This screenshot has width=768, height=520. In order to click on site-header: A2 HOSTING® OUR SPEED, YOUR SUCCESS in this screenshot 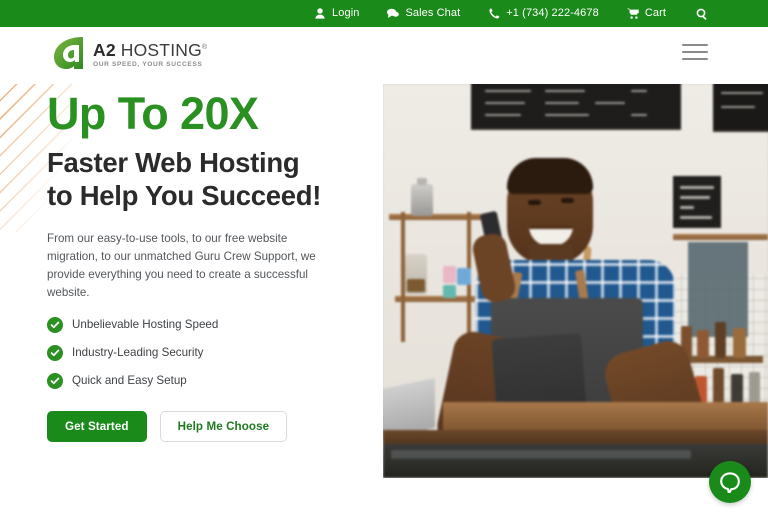, I will do `click(384, 55)`.